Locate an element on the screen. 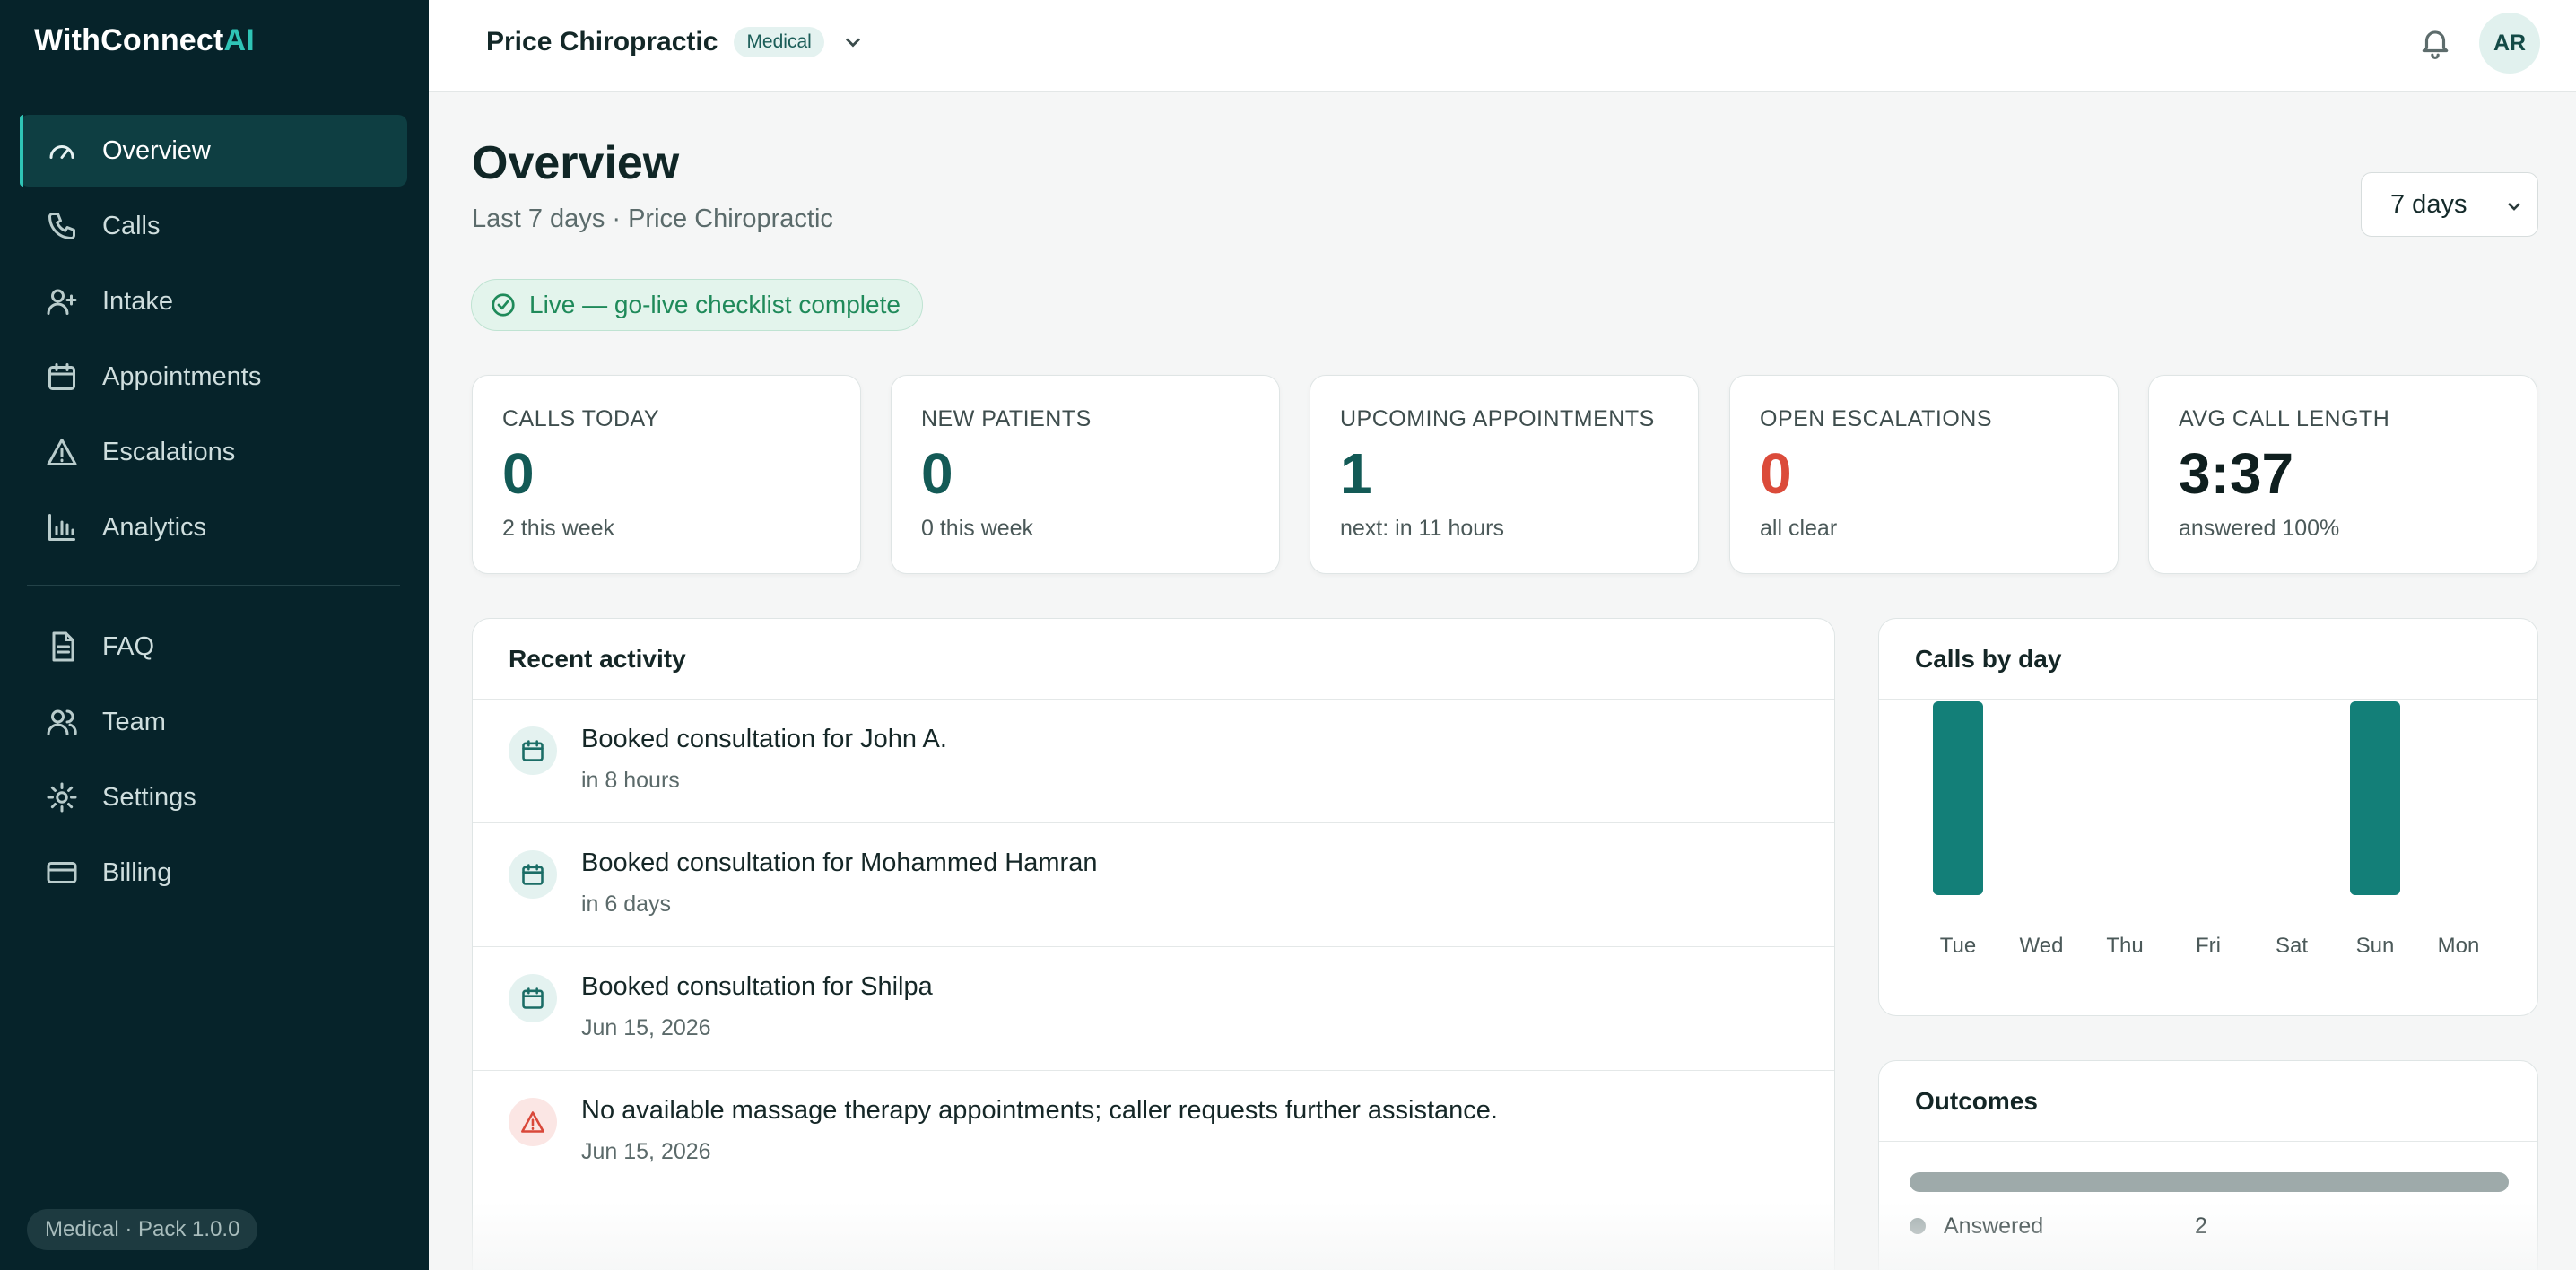 The height and width of the screenshot is (1270, 2576). sidebar-item-label: Analytics is located at coordinates (154, 527).